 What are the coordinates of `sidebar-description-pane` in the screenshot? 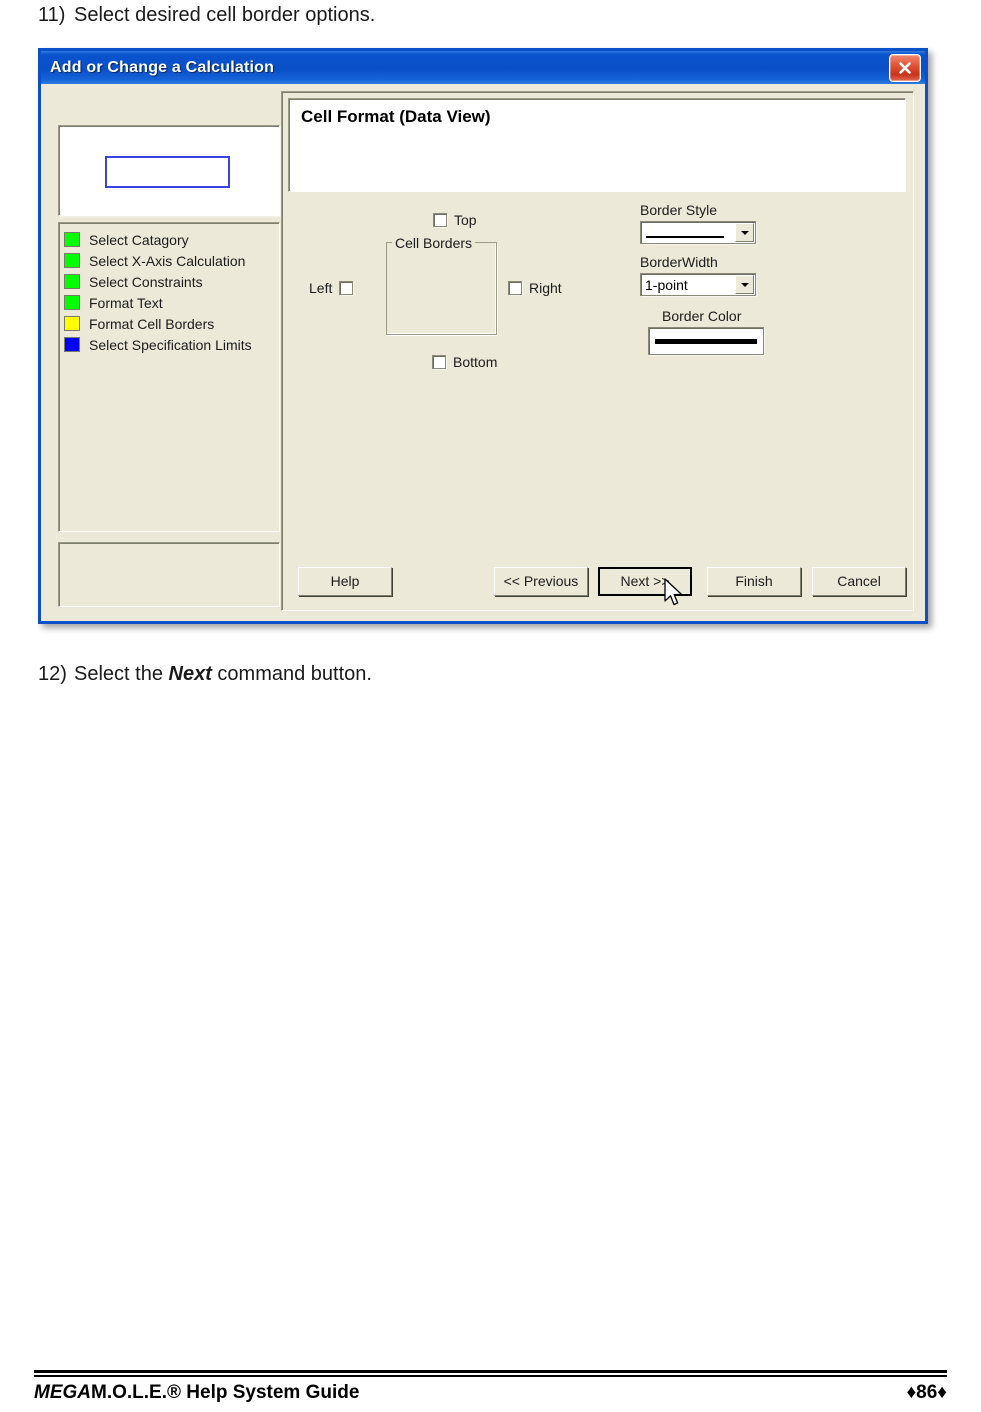 It's located at (169, 574).